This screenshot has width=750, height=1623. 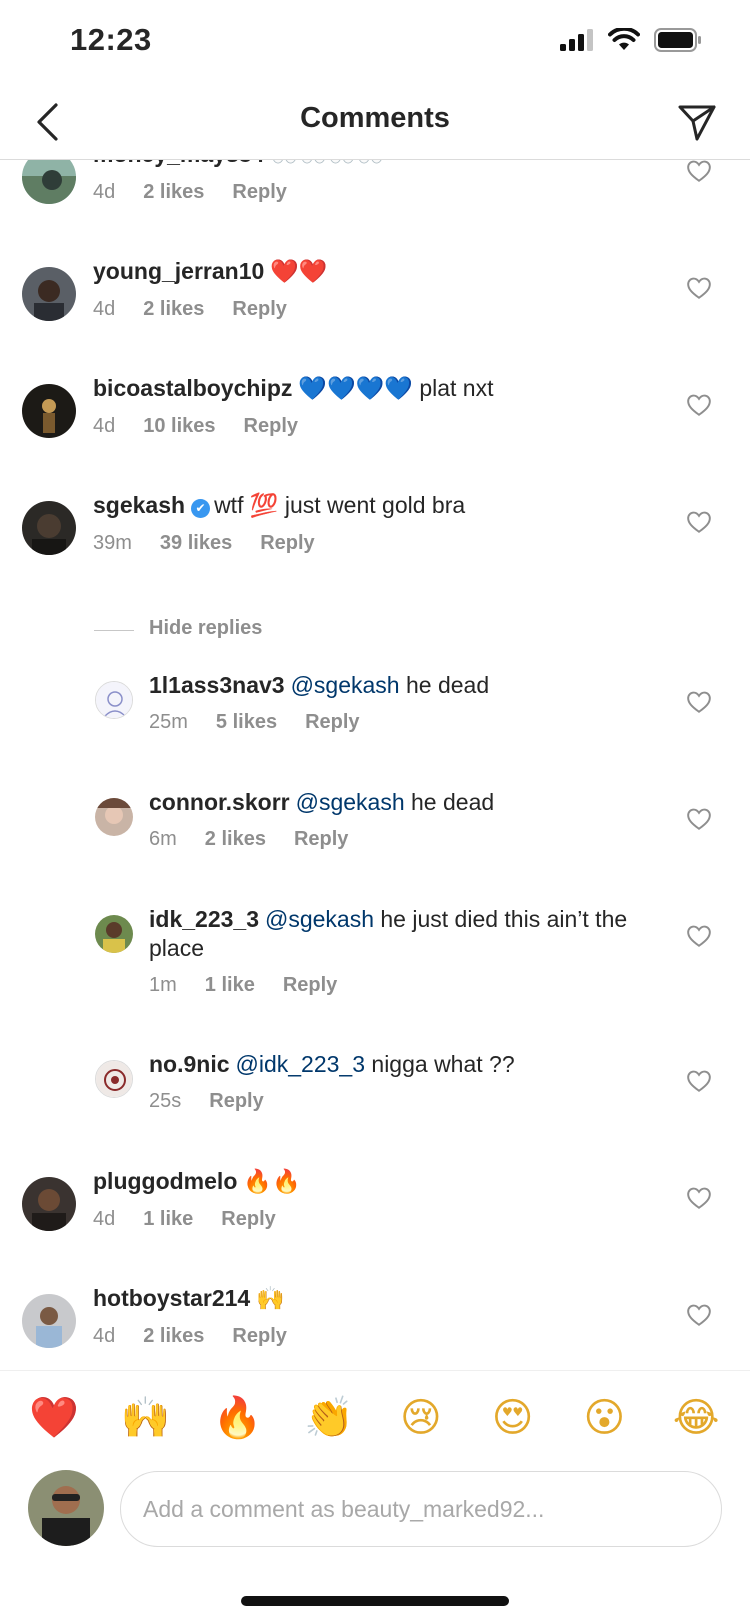 What do you see at coordinates (196, 543) in the screenshot?
I see `comment-likes: 39 likes` at bounding box center [196, 543].